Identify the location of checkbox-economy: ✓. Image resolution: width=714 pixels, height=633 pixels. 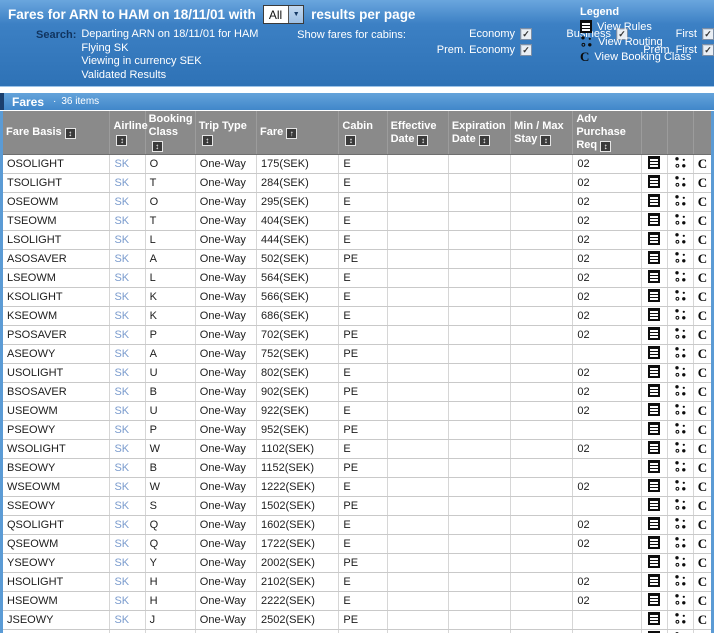
(526, 34).